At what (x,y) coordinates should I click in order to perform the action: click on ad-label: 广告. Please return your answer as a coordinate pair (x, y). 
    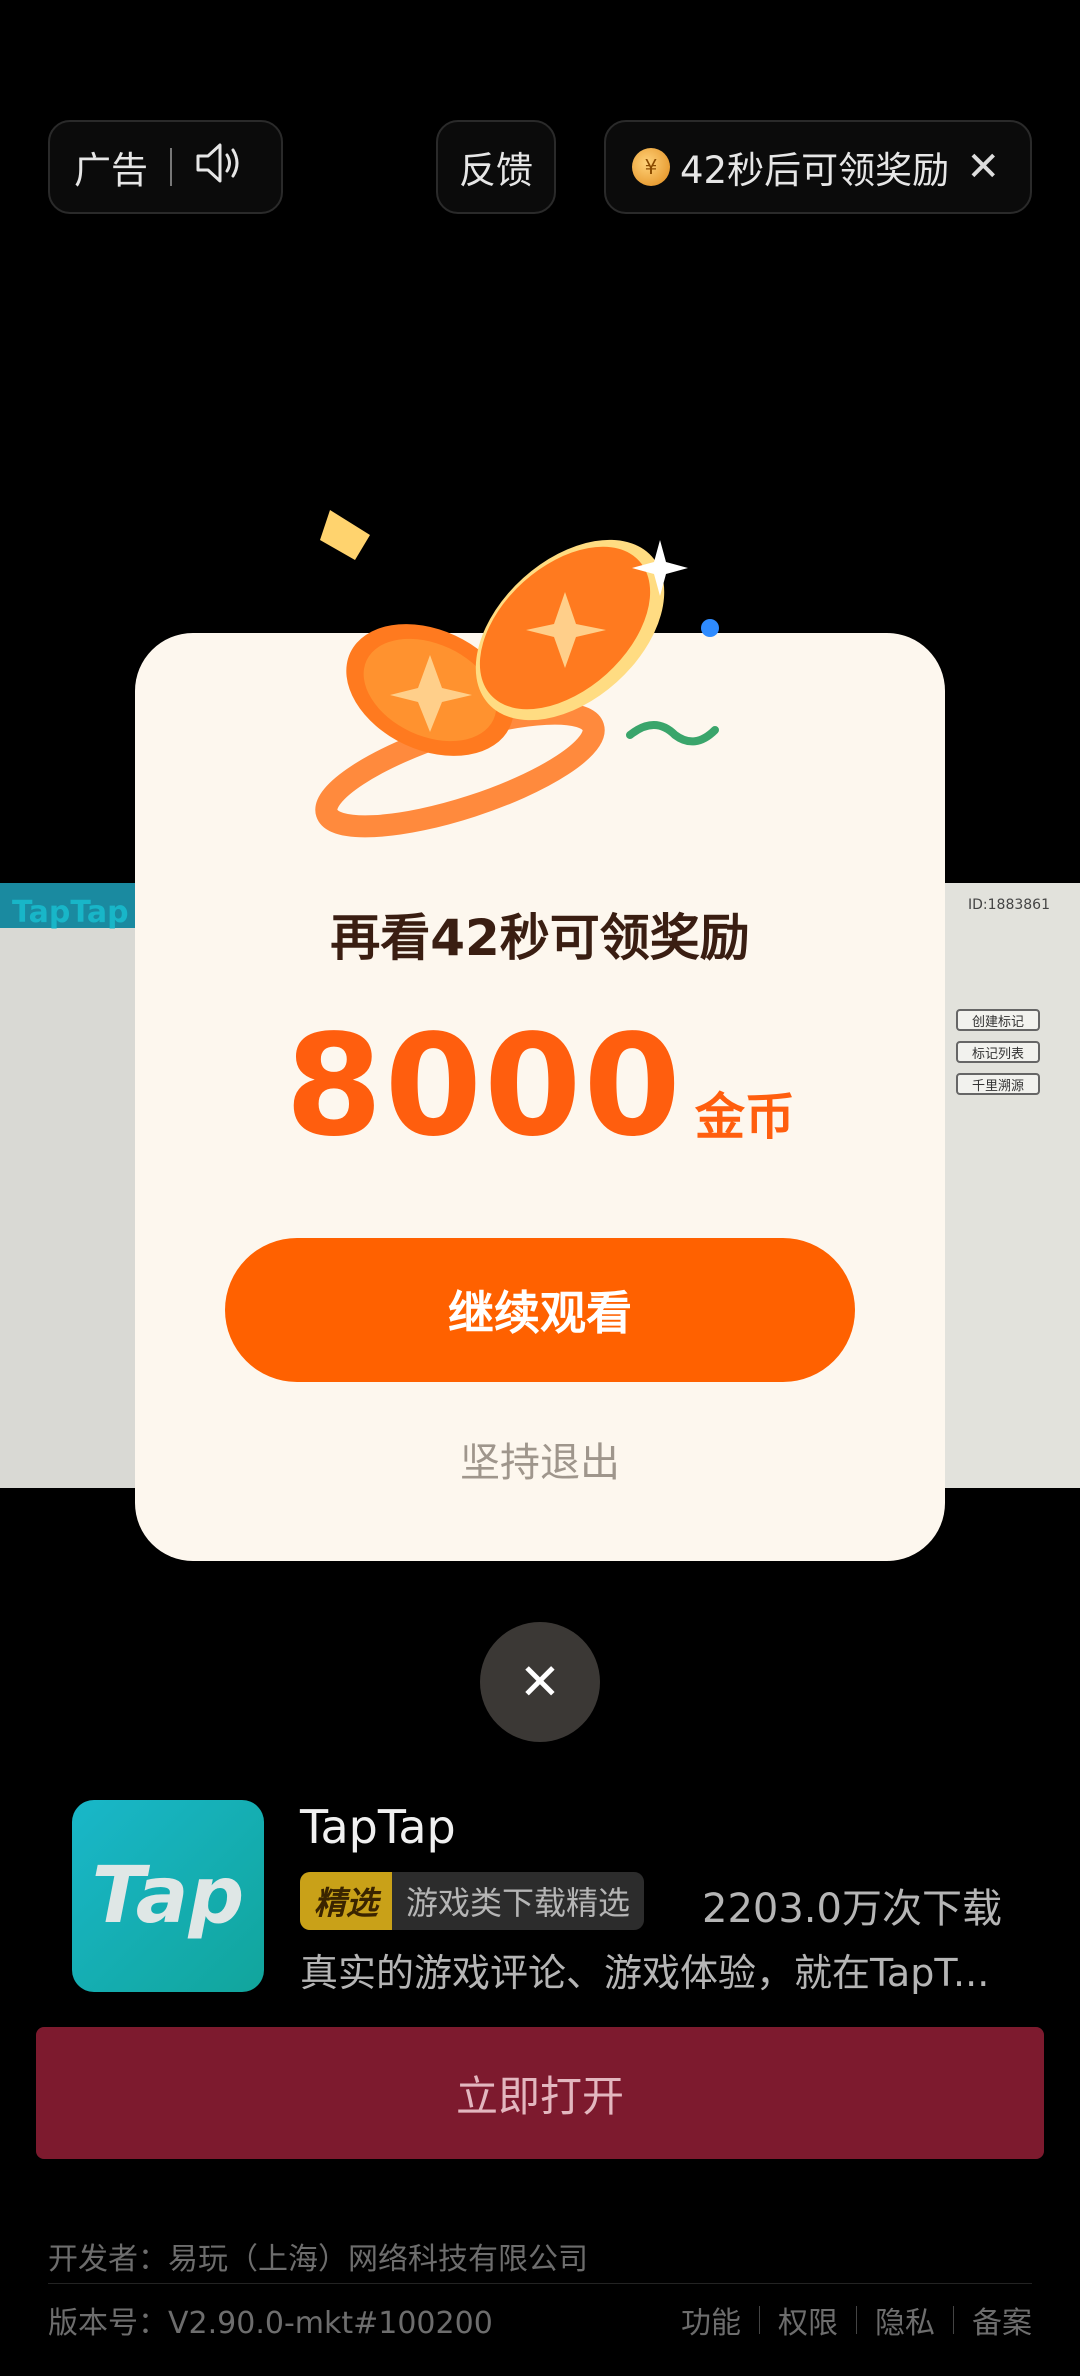
    Looking at the image, I should click on (111, 170).